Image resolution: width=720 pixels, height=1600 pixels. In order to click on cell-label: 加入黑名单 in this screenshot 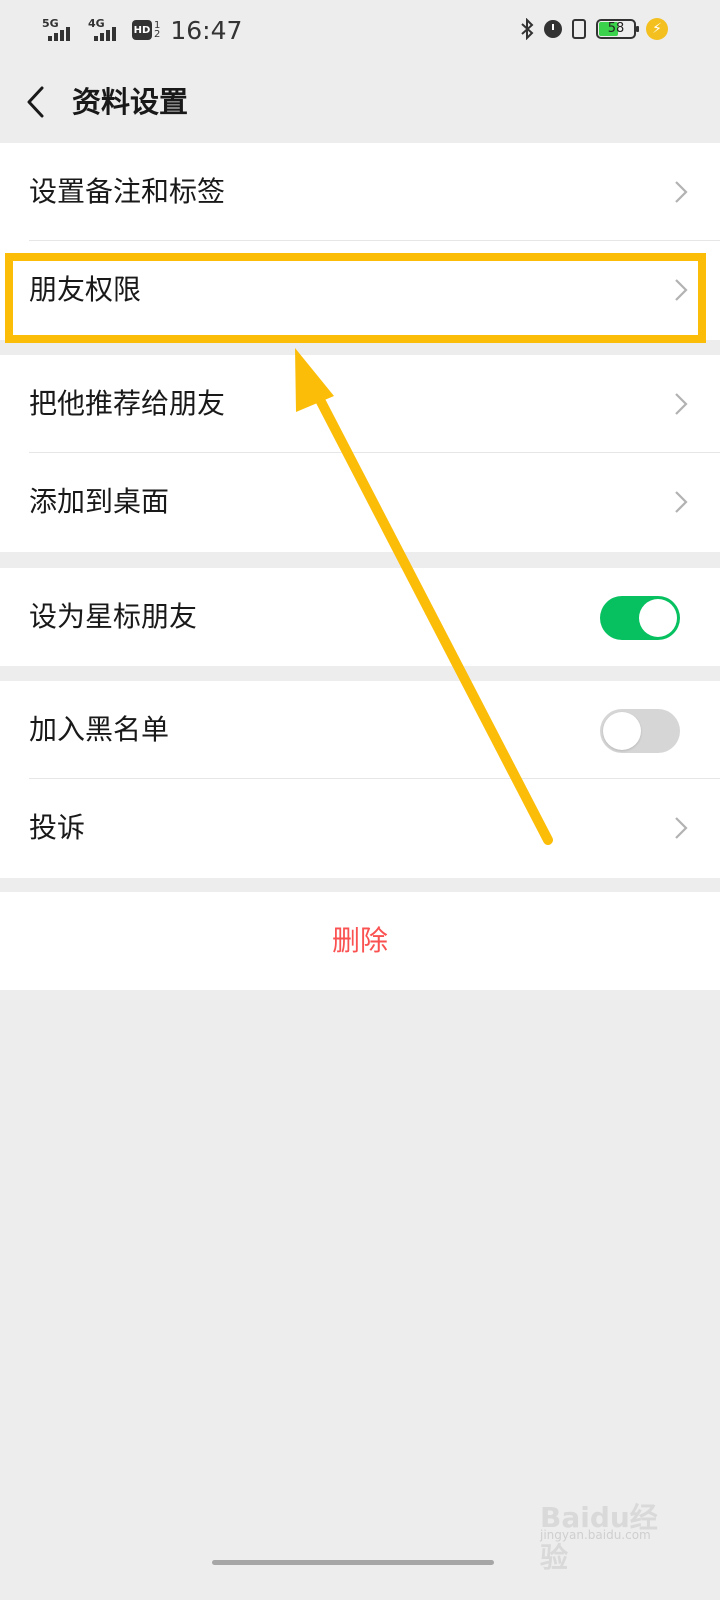, I will do `click(99, 729)`.